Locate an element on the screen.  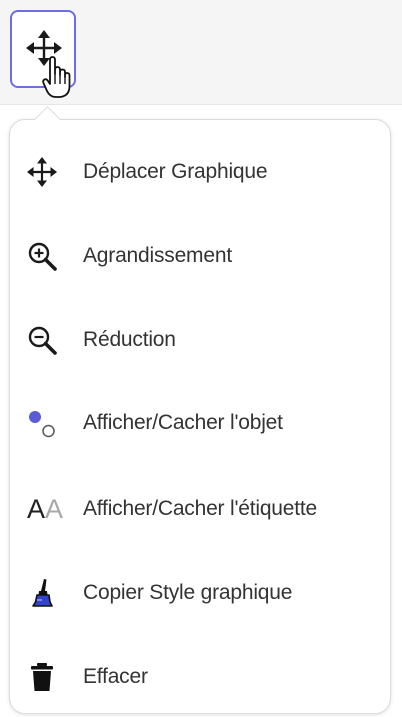
show-hide-label-icon: AA is located at coordinates (45, 508).